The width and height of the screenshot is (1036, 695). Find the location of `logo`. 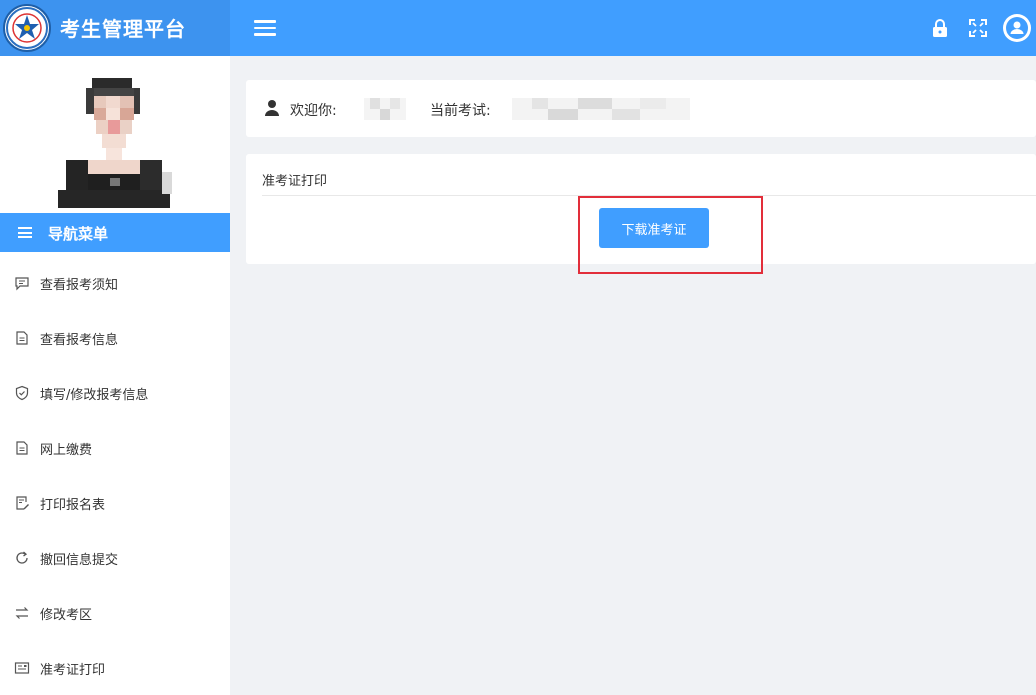

logo is located at coordinates (27, 28).